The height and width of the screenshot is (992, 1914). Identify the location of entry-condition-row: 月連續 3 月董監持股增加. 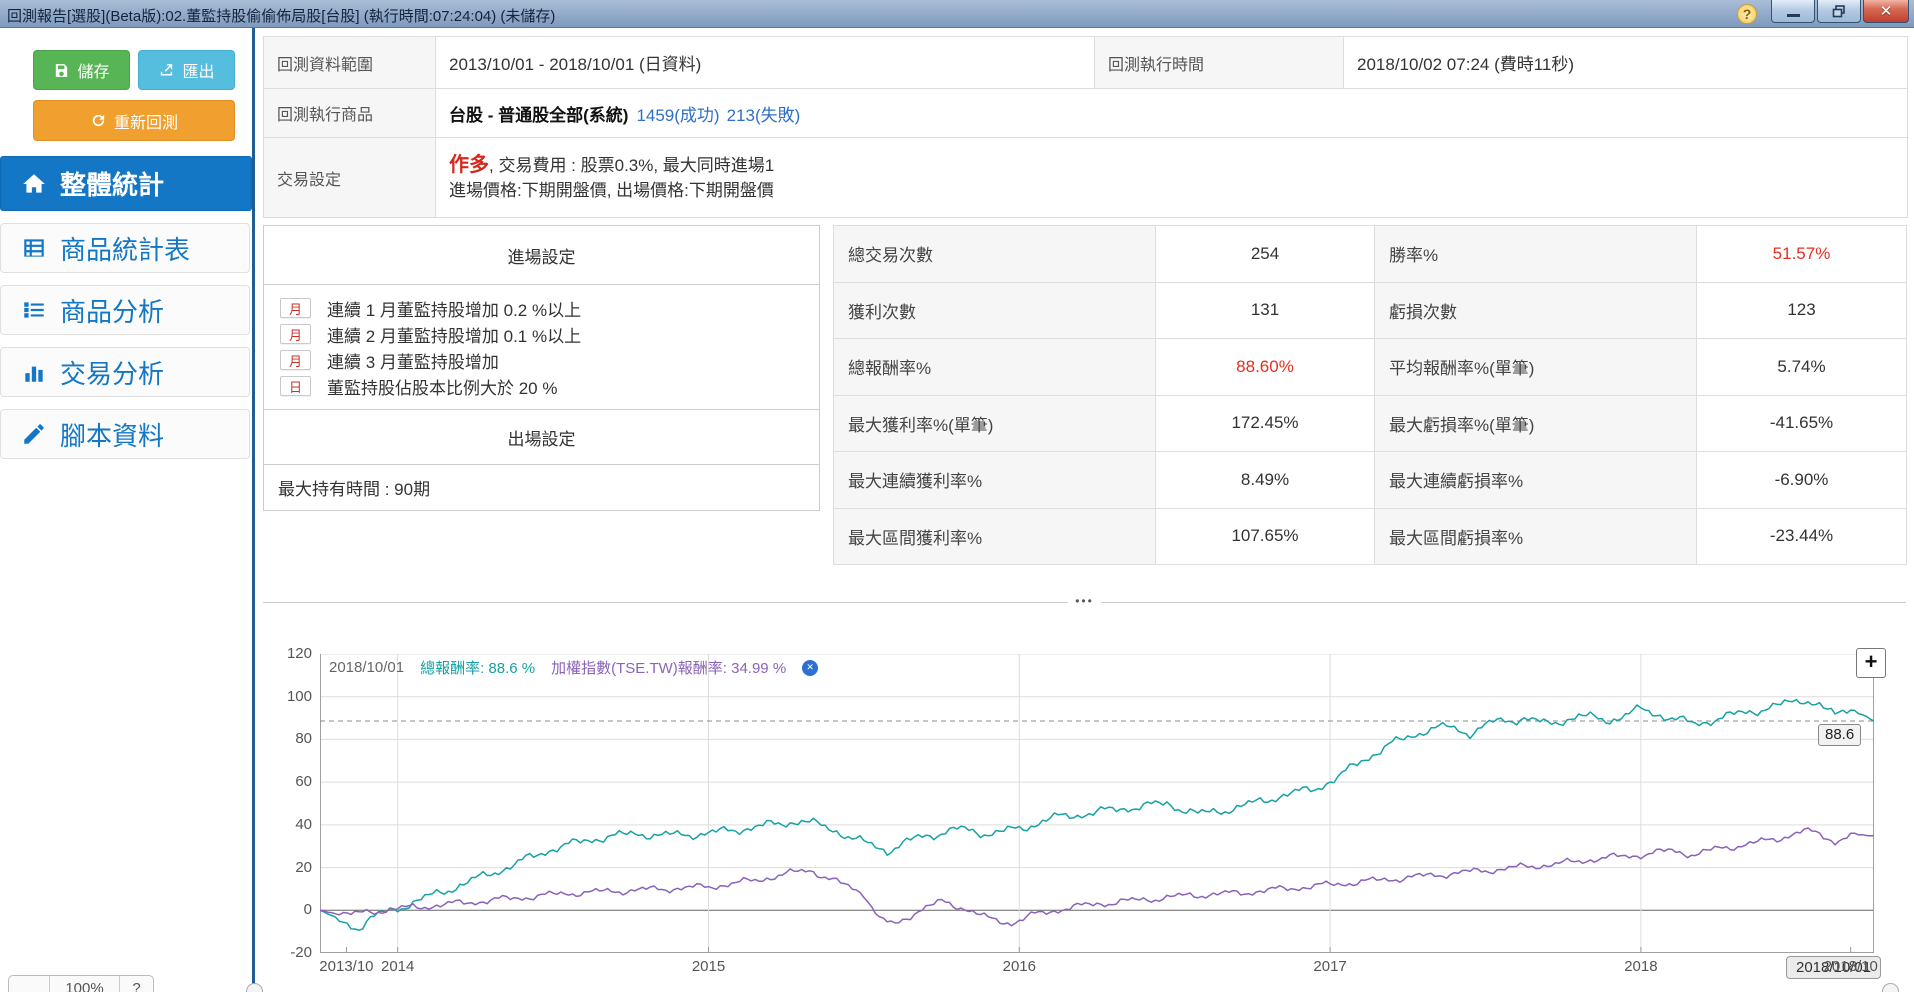
(549, 360).